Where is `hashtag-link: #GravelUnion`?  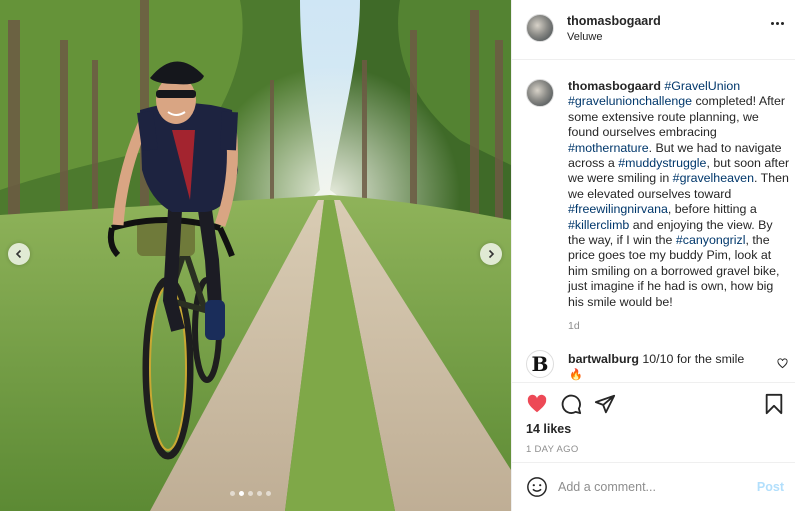 hashtag-link: #GravelUnion is located at coordinates (702, 86).